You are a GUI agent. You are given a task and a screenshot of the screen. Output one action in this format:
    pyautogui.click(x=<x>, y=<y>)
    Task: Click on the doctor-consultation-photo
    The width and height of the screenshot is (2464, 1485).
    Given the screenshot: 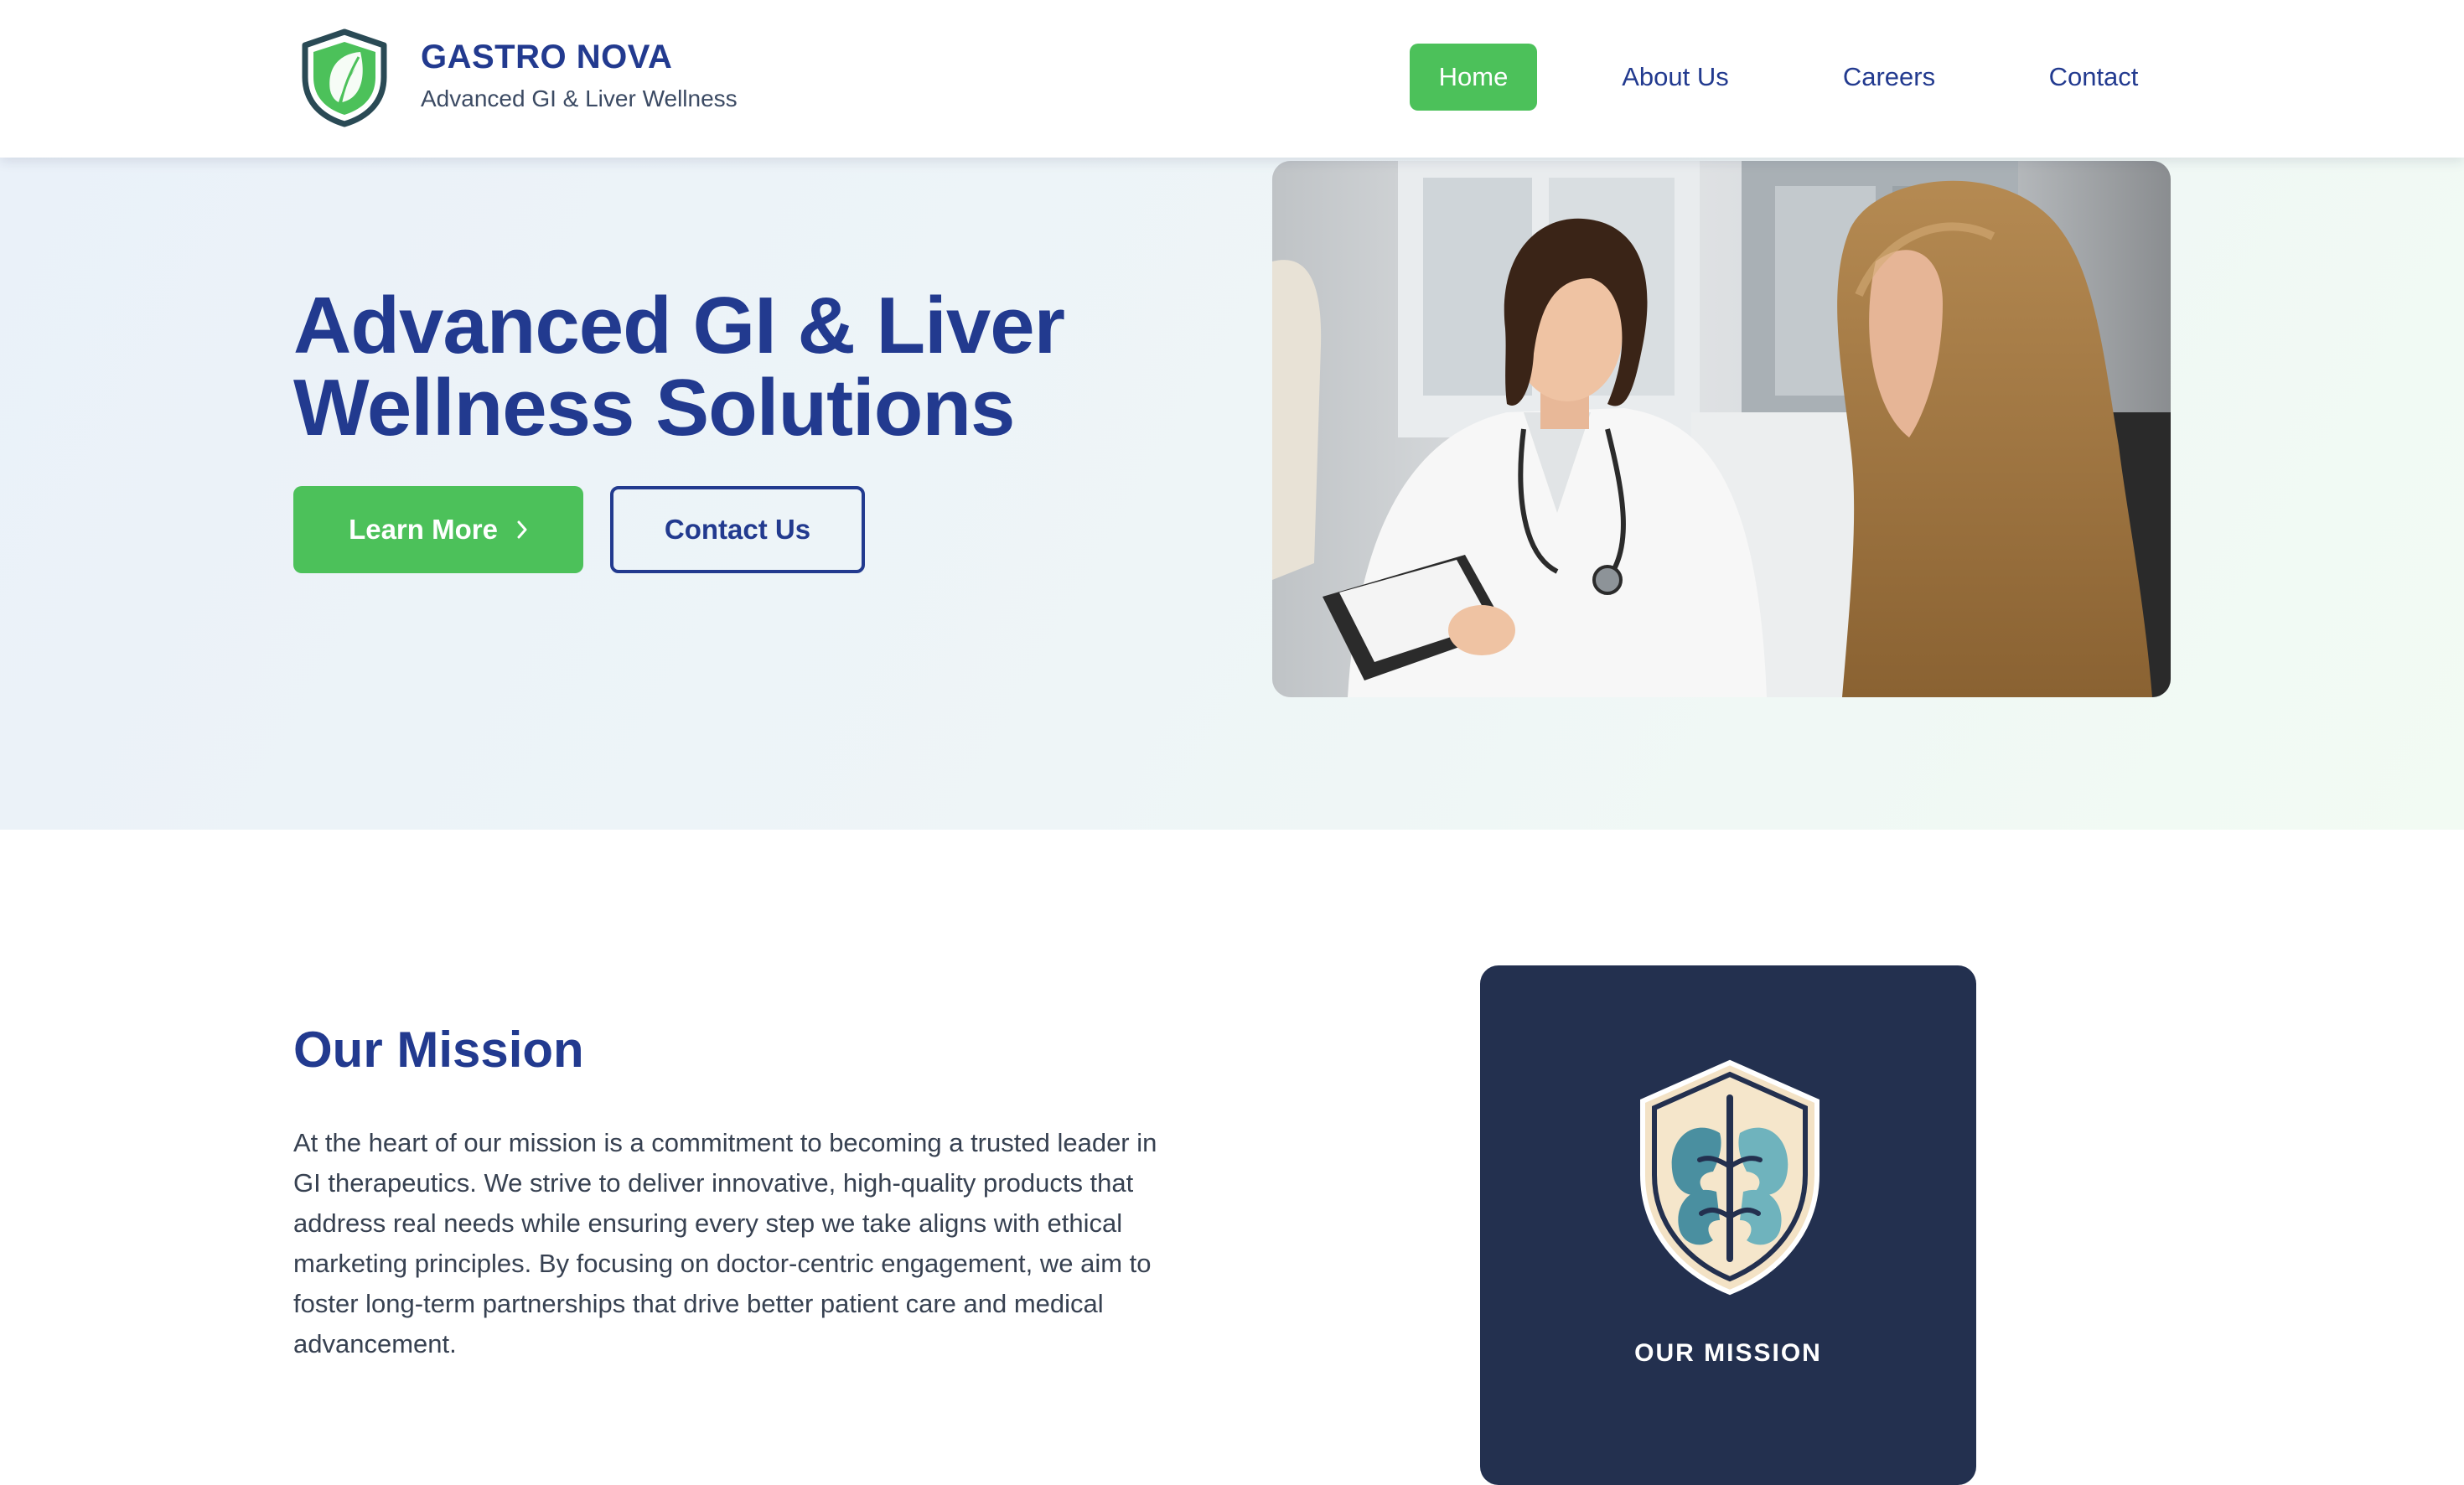 What is the action you would take?
    pyautogui.click(x=1721, y=429)
    